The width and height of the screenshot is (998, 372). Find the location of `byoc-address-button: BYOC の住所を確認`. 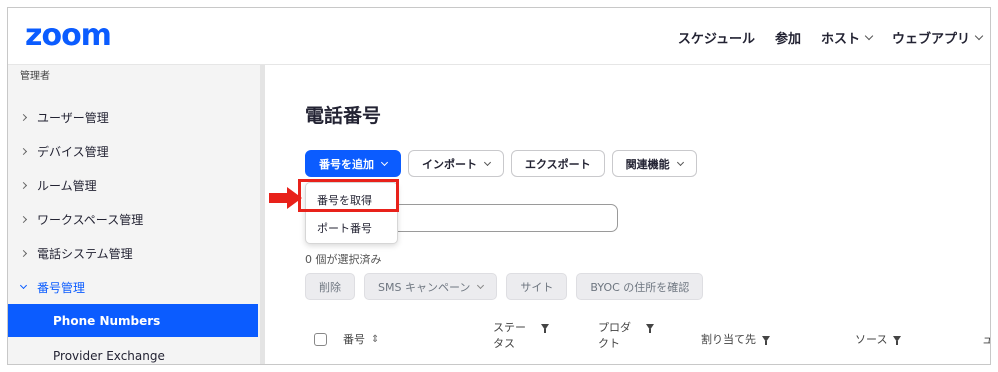

byoc-address-button: BYOC の住所を確認 is located at coordinates (640, 286).